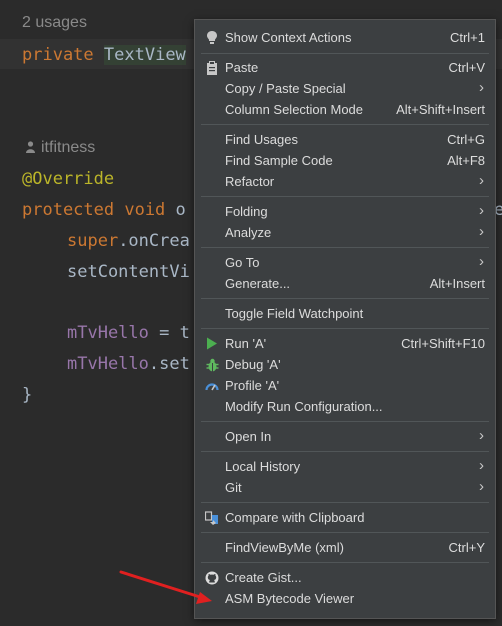  I want to click on menu-item-show-context-actions: Show Context Actions Ctrl+1, so click(345, 37).